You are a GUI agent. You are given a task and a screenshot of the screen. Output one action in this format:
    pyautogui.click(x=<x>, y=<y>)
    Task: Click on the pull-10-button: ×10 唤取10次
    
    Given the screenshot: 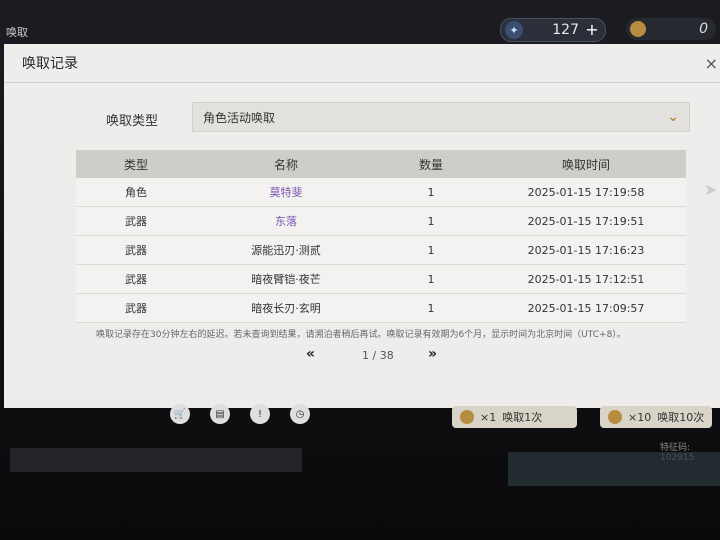 What is the action you would take?
    pyautogui.click(x=656, y=417)
    